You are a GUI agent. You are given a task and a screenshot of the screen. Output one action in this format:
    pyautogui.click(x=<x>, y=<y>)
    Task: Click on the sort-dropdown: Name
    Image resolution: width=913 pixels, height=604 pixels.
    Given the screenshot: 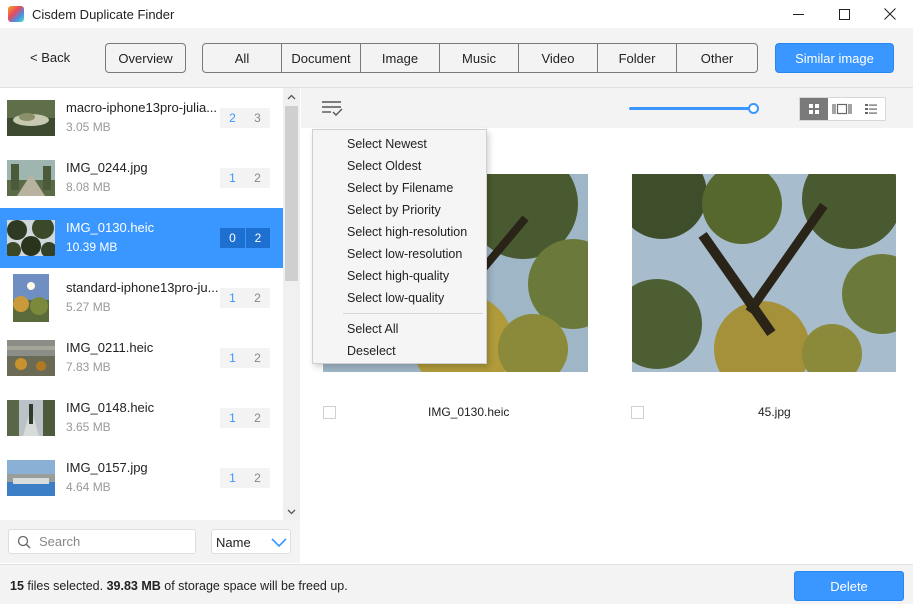 What is the action you would take?
    pyautogui.click(x=251, y=541)
    